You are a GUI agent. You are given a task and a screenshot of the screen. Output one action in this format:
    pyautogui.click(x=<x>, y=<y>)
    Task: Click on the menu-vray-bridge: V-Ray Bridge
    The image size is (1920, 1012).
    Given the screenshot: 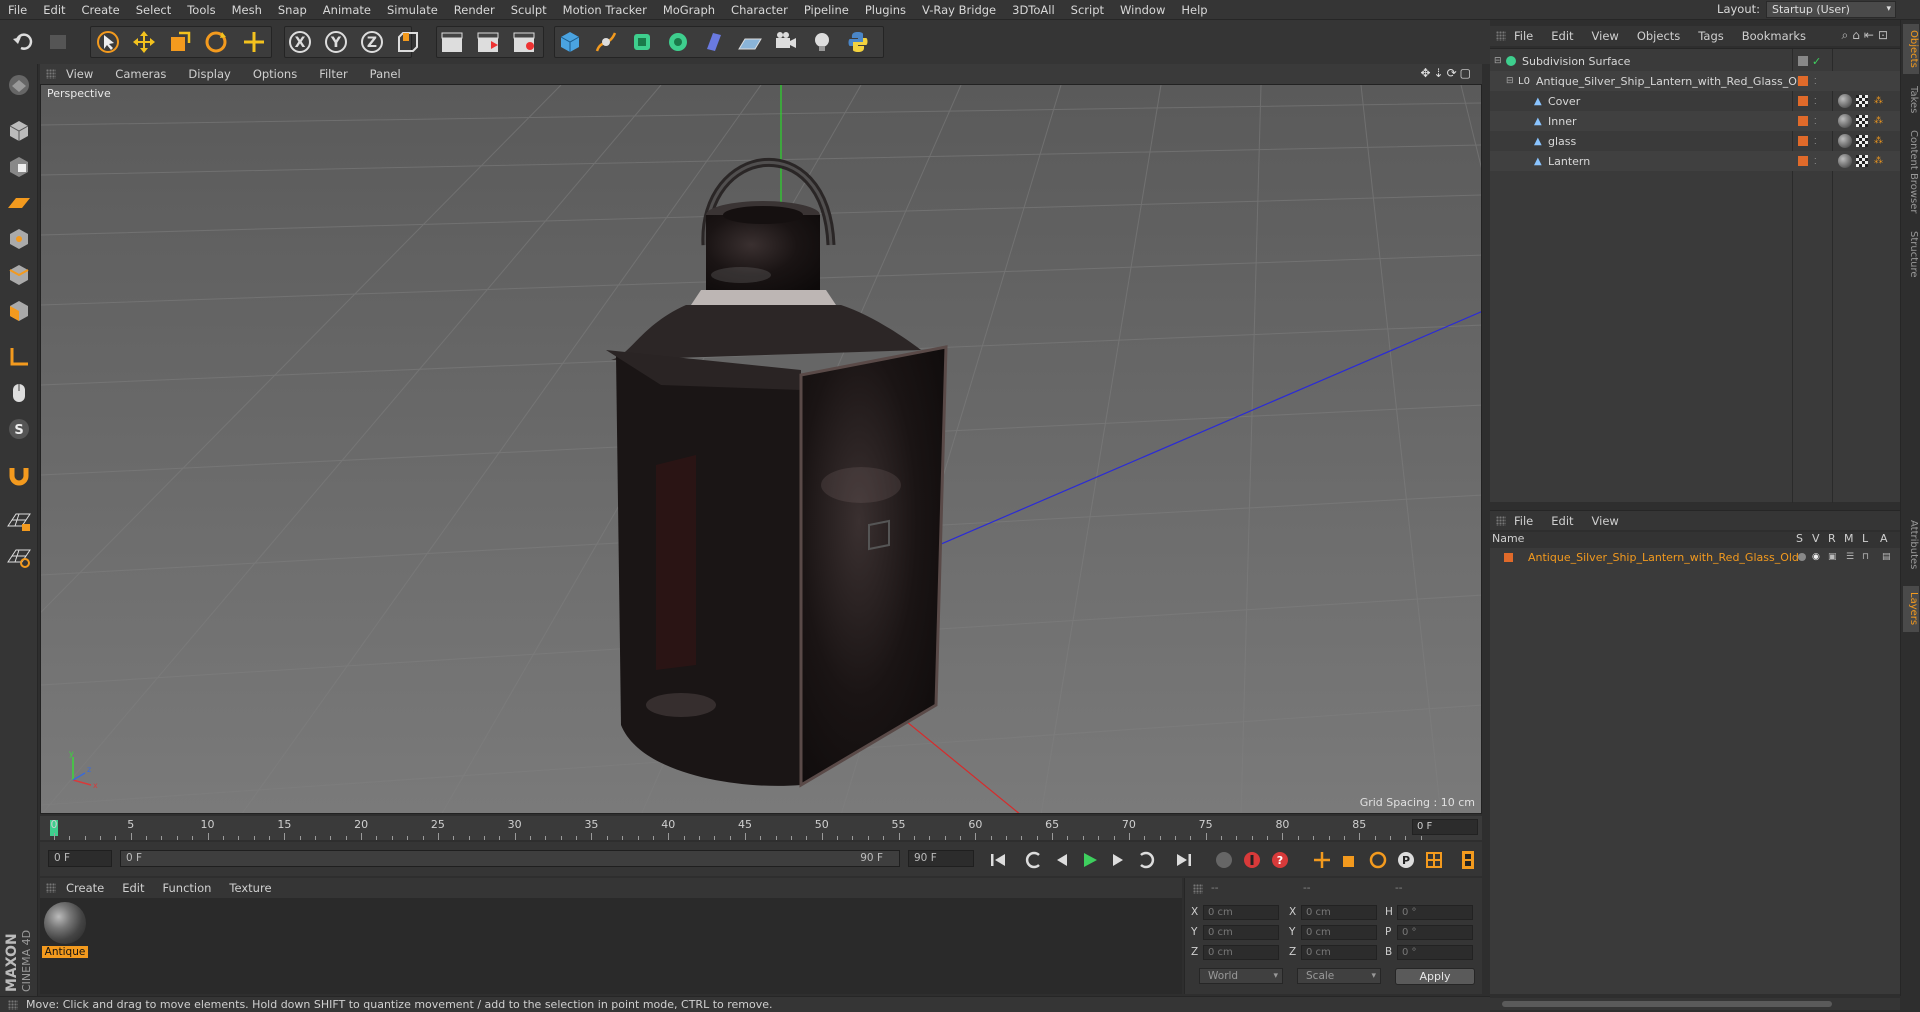 What is the action you would take?
    pyautogui.click(x=959, y=10)
    